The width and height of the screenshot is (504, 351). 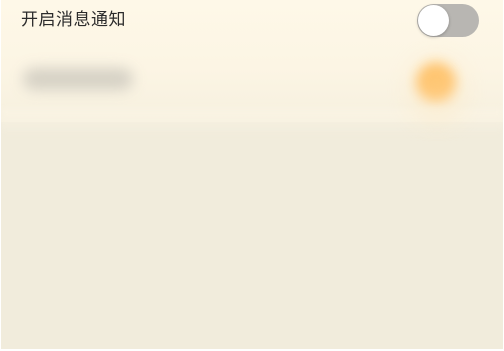 I want to click on blurred-glow, so click(x=437, y=90).